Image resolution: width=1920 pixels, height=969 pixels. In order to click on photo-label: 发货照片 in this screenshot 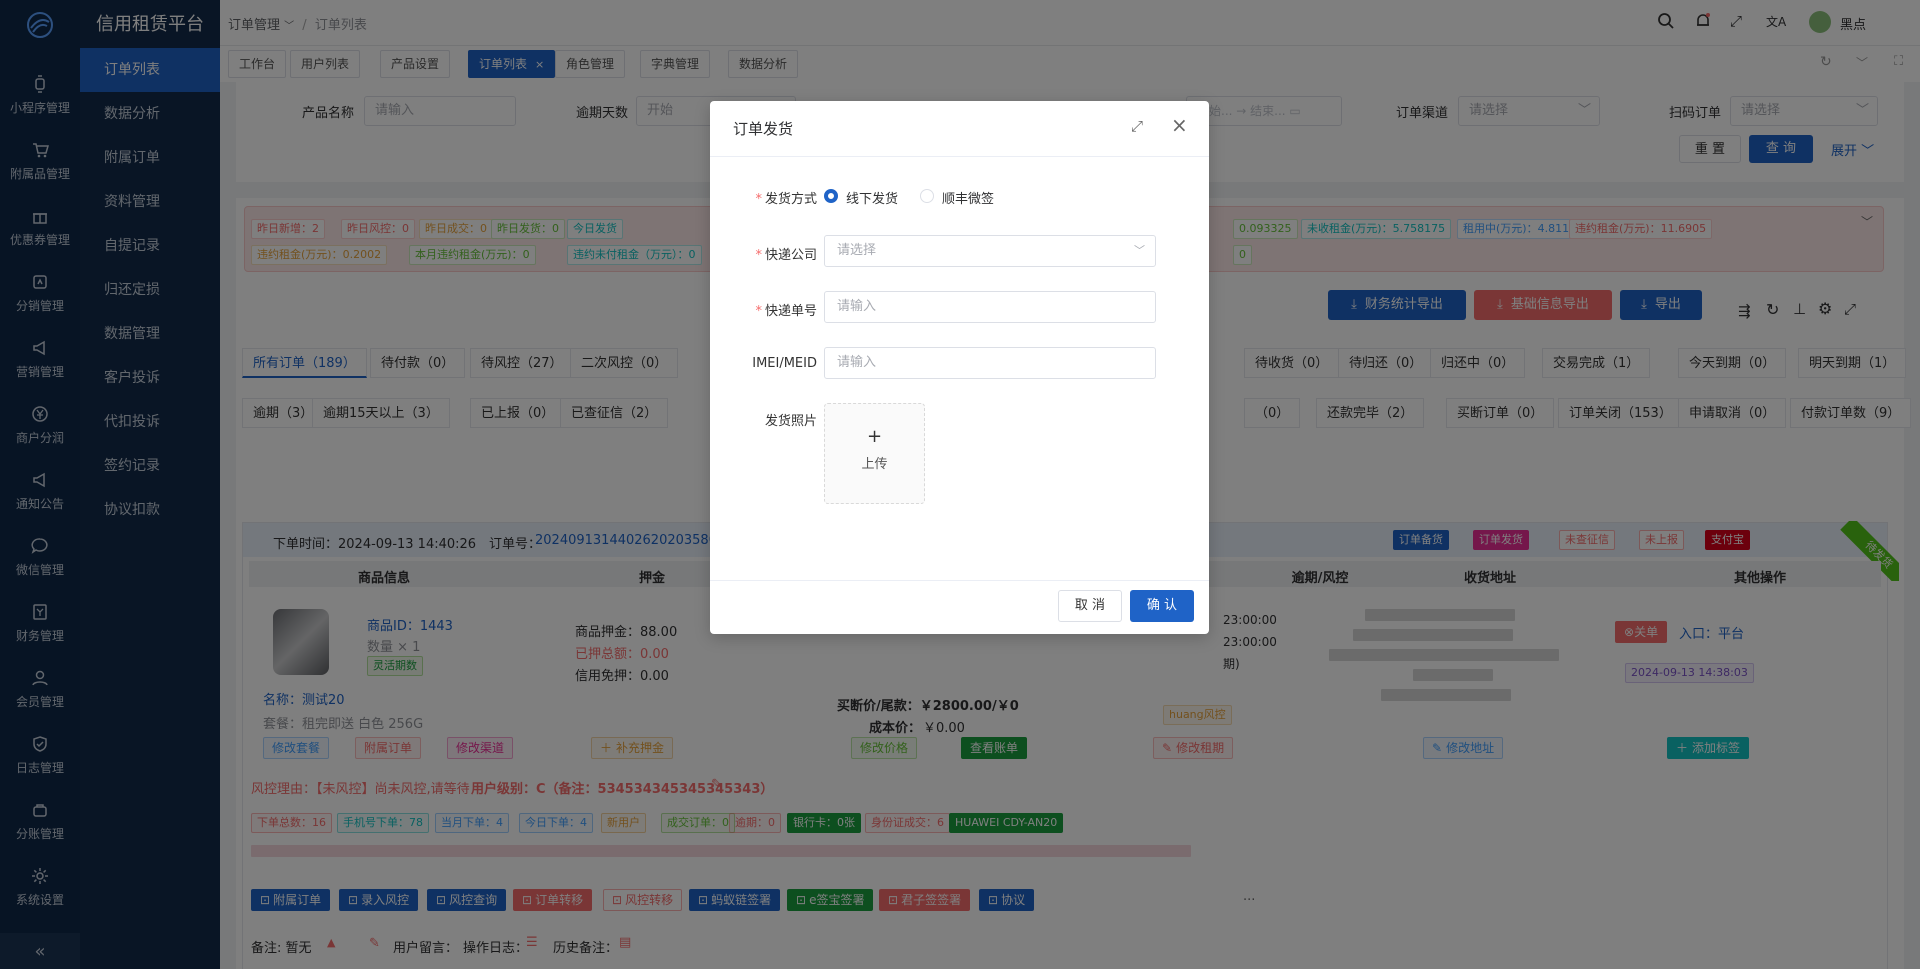, I will do `click(790, 421)`.